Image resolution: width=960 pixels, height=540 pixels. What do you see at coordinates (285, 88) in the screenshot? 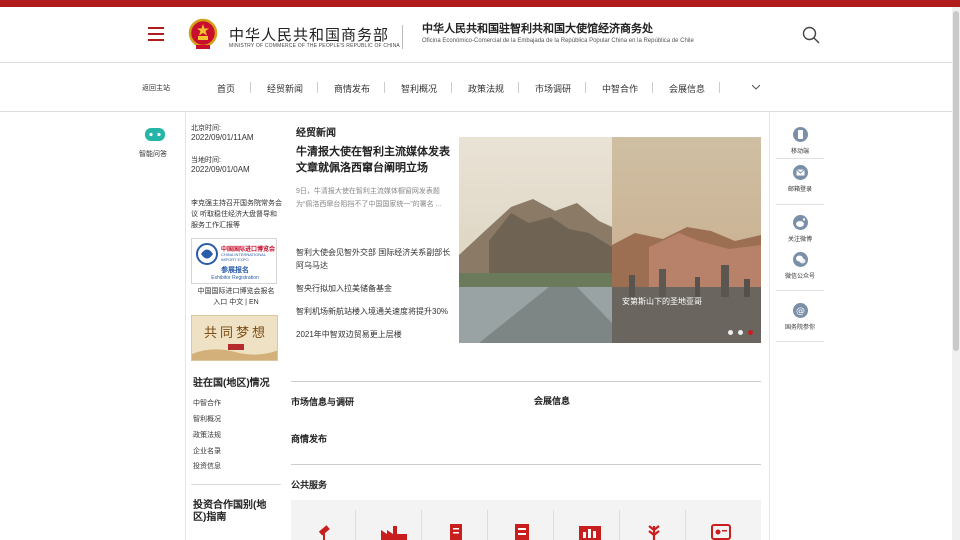
I see `nav-item-trade-news: 经贸新闻` at bounding box center [285, 88].